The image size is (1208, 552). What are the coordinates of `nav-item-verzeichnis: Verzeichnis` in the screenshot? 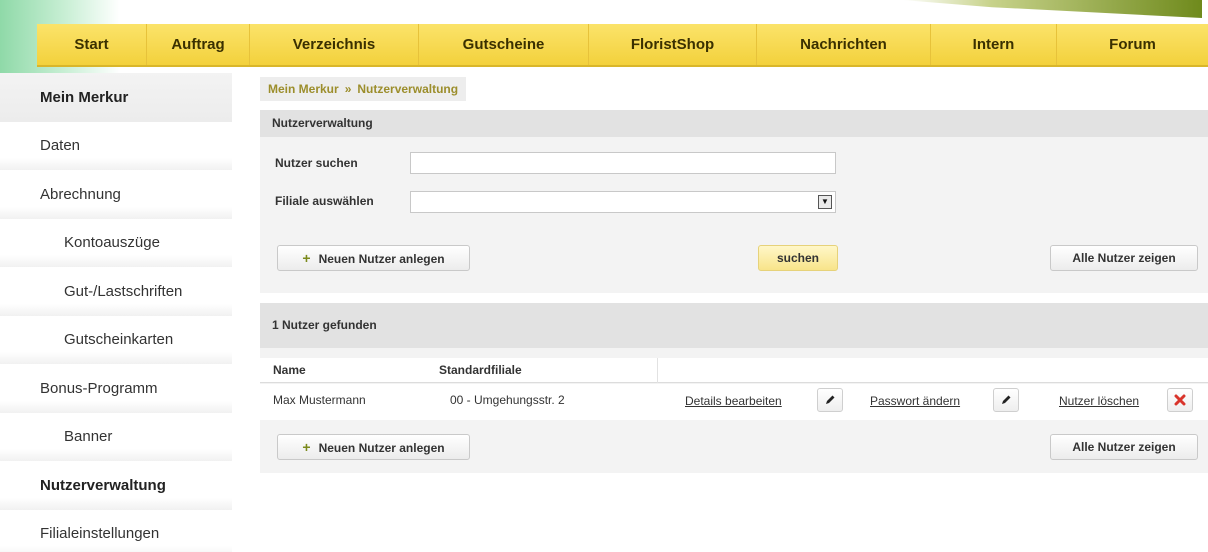 It's located at (334, 44).